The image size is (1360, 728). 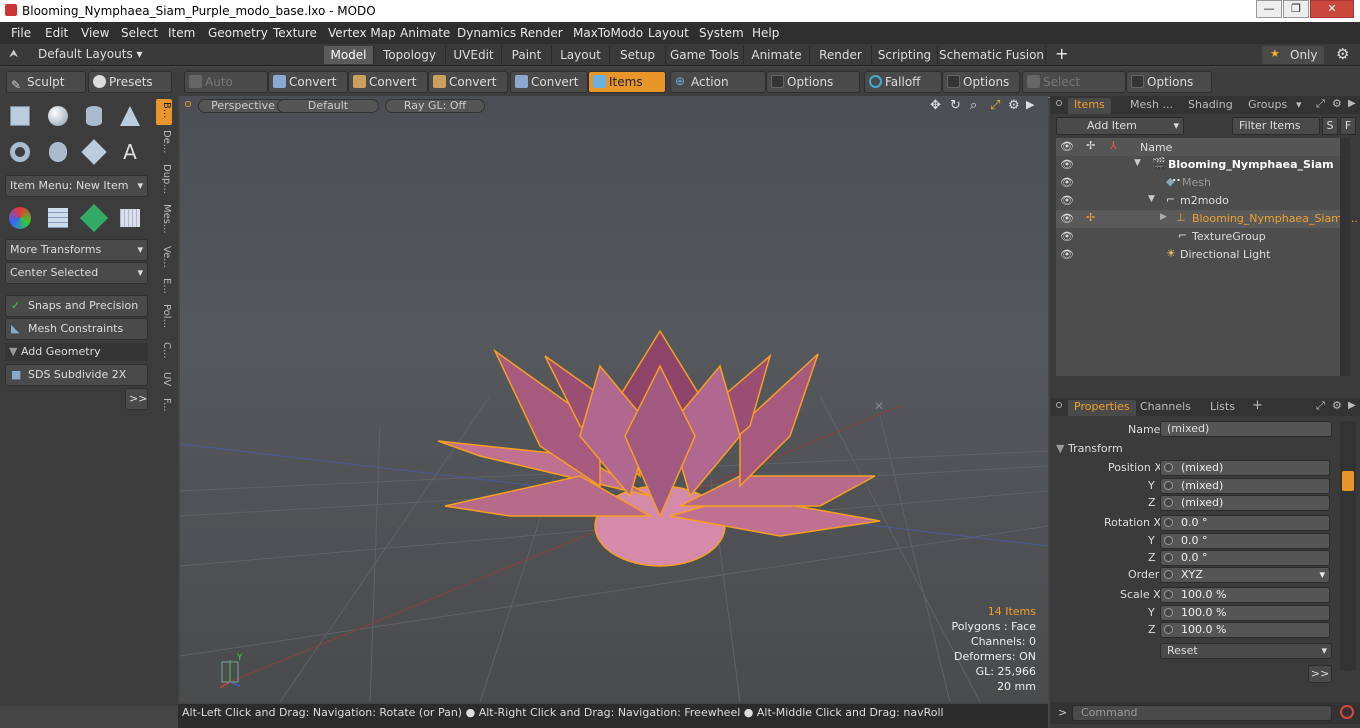 What do you see at coordinates (130, 116) in the screenshot?
I see `cone-icon` at bounding box center [130, 116].